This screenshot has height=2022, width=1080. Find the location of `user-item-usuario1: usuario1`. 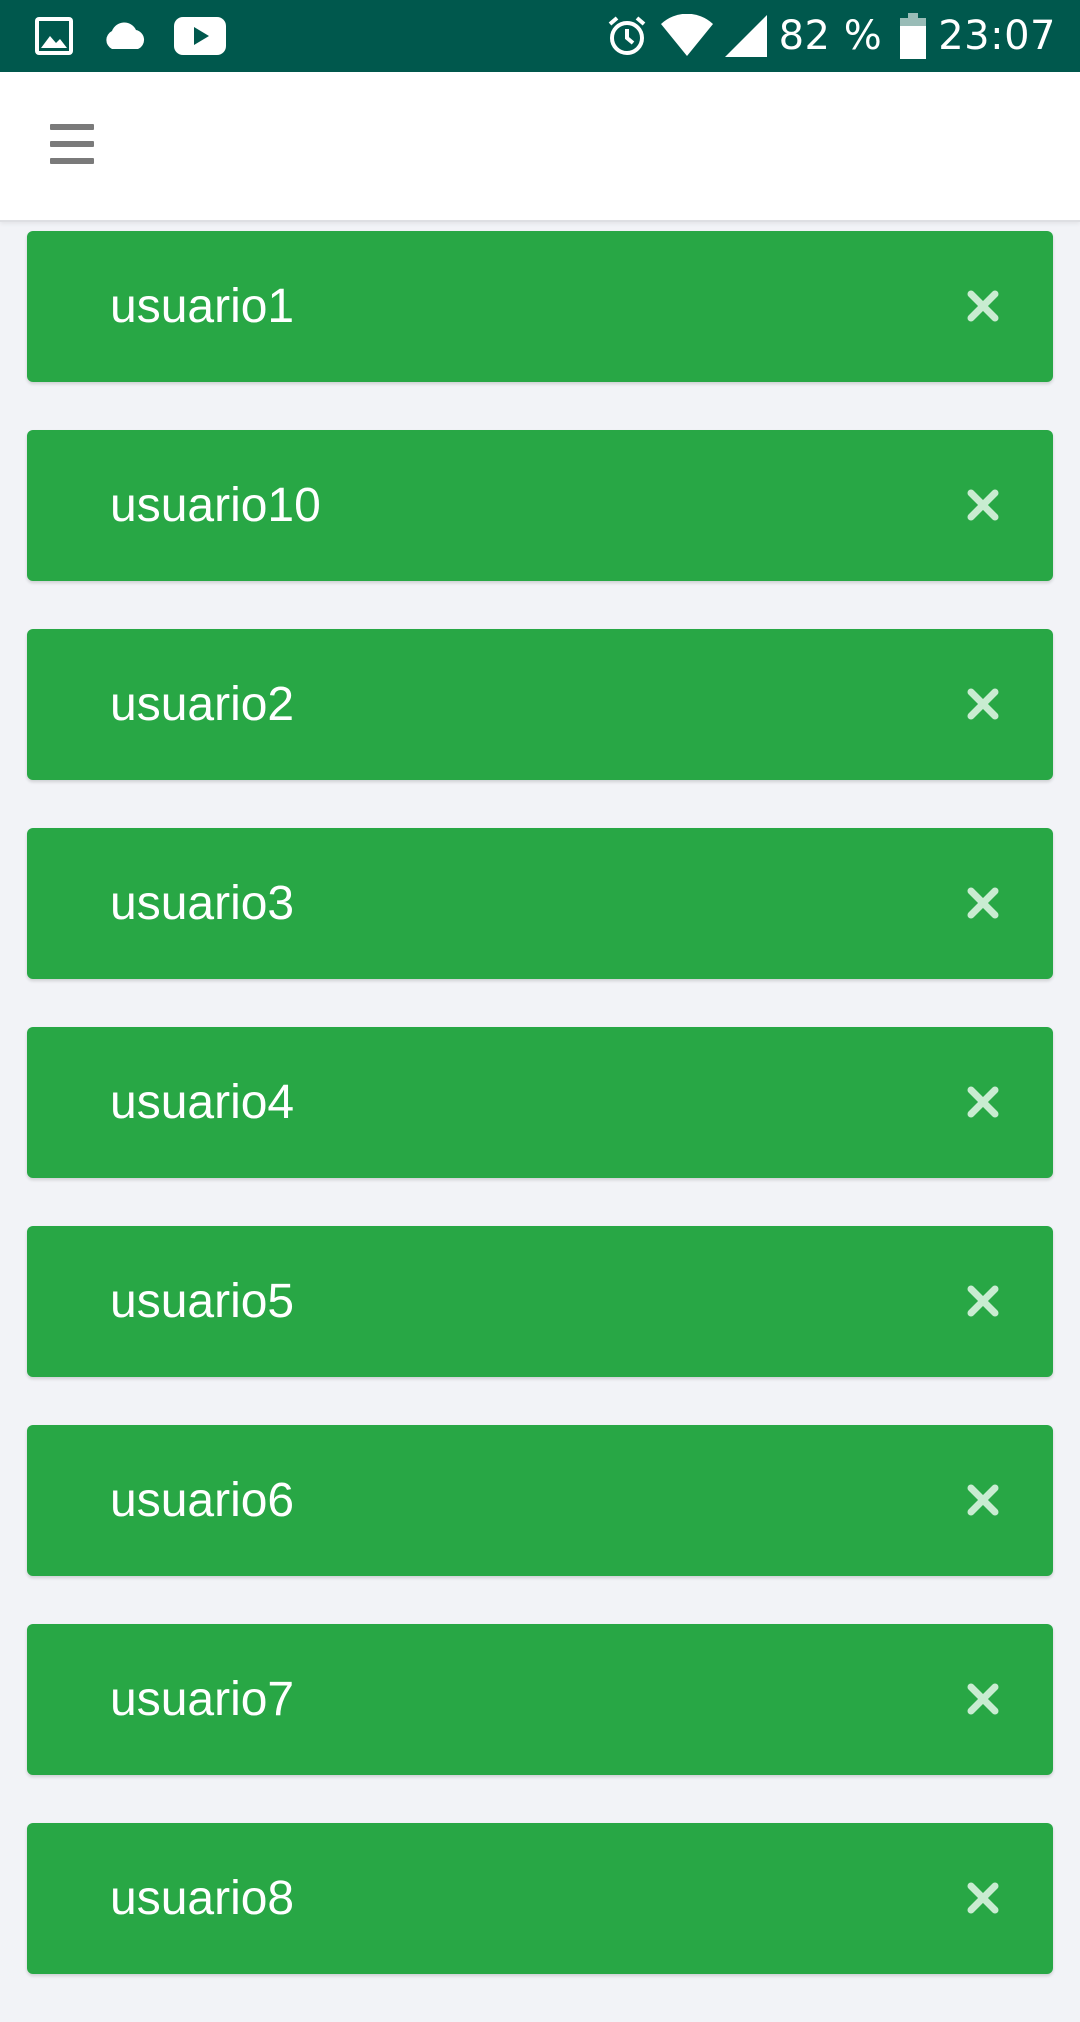

user-item-usuario1: usuario1 is located at coordinates (540, 306).